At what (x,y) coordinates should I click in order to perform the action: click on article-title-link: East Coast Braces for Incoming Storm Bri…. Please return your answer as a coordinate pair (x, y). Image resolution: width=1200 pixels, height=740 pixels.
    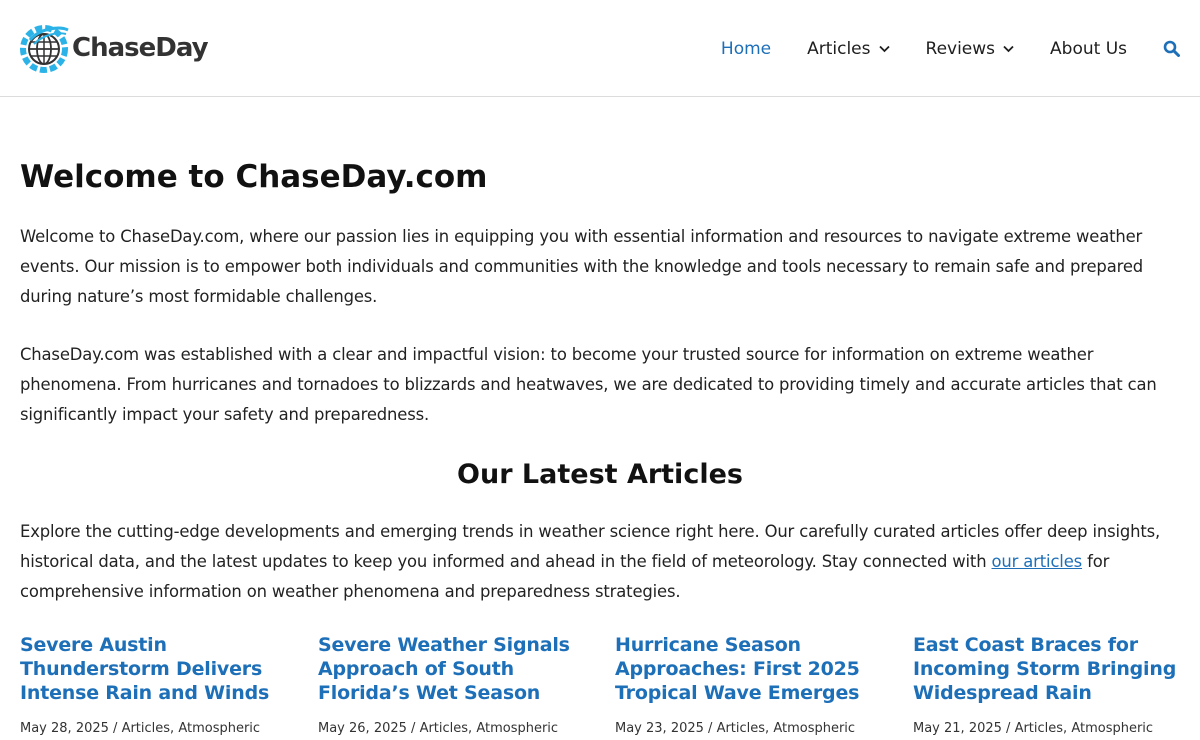
    Looking at the image, I should click on (1048, 669).